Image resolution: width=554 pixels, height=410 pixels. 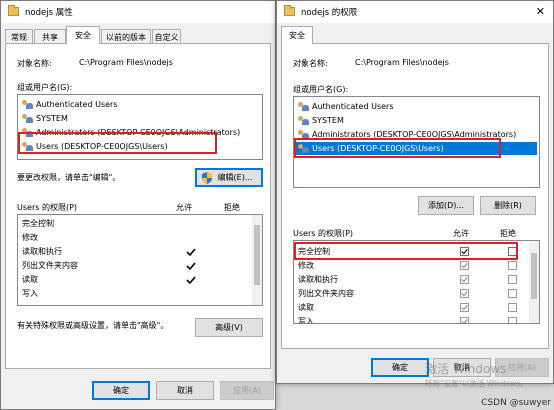 I want to click on advanced-prompt-text: 有关特殊权限或高级设置，请单击"高级"。, so click(x=93, y=325).